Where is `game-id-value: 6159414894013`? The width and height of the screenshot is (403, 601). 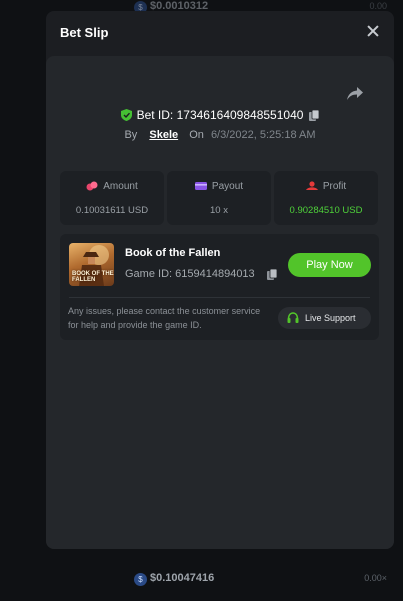 game-id-value: 6159414894013 is located at coordinates (215, 274).